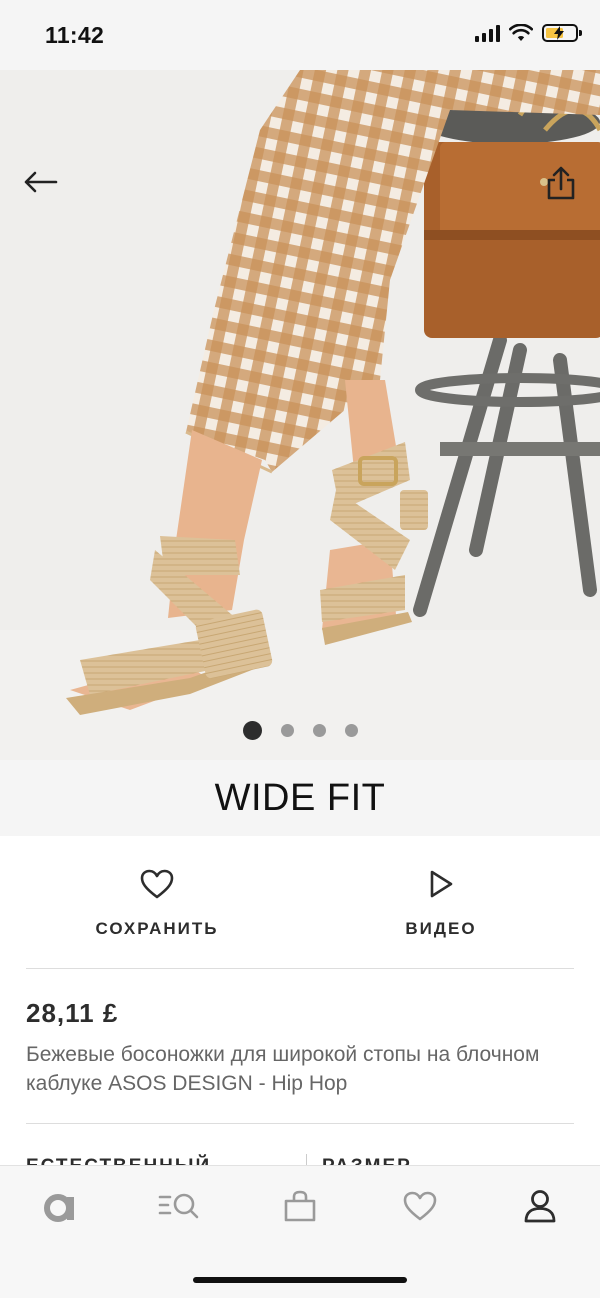 This screenshot has width=600, height=1298. I want to click on nav-home, so click(60, 1206).